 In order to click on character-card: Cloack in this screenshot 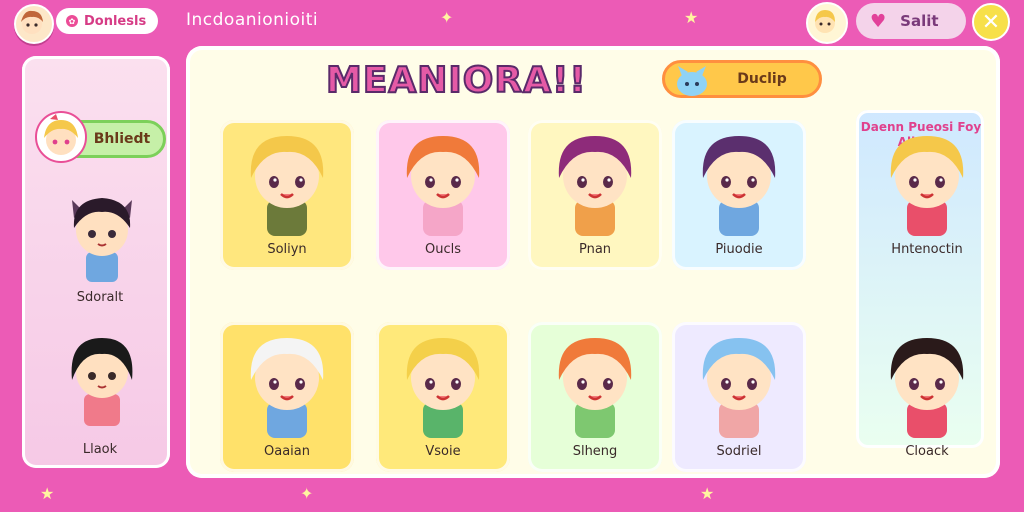, I will do `click(927, 397)`.